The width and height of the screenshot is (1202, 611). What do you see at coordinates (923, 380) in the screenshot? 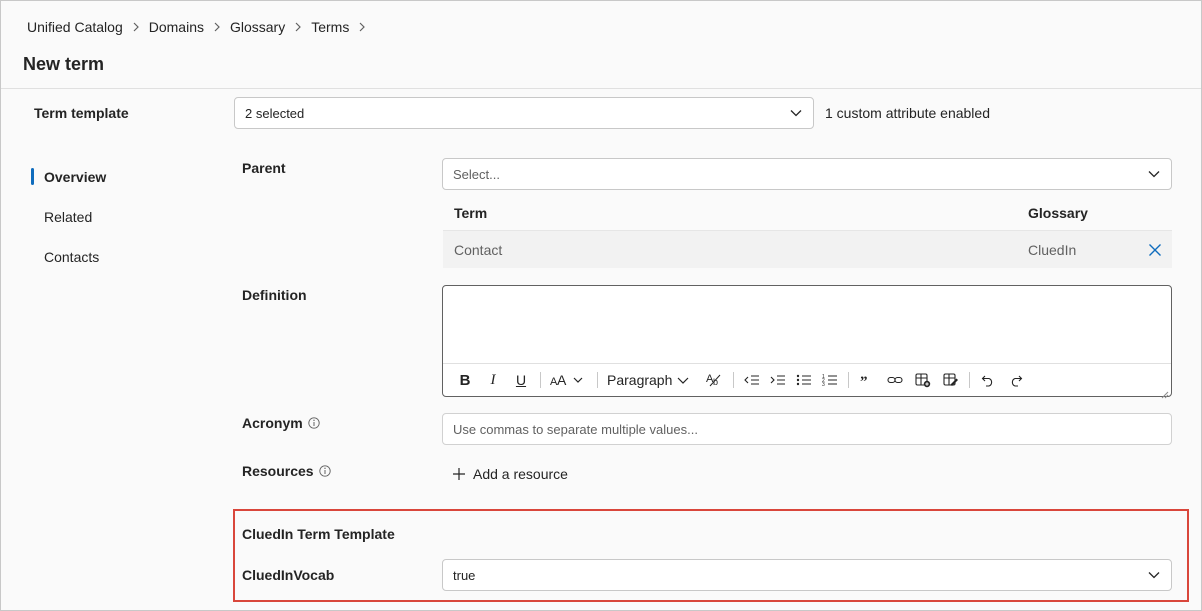
I see `insert-table-icon` at bounding box center [923, 380].